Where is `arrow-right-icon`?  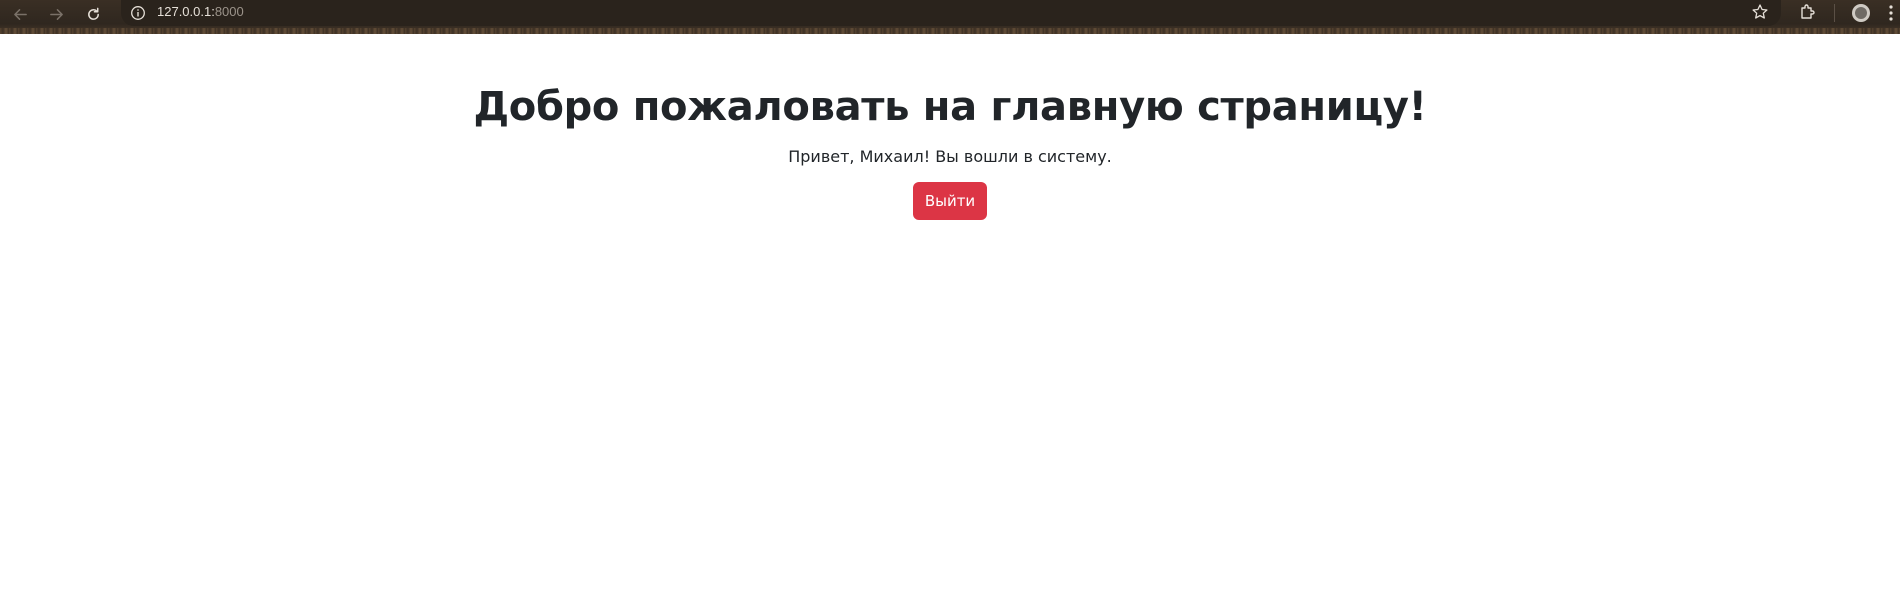 arrow-right-icon is located at coordinates (56, 14).